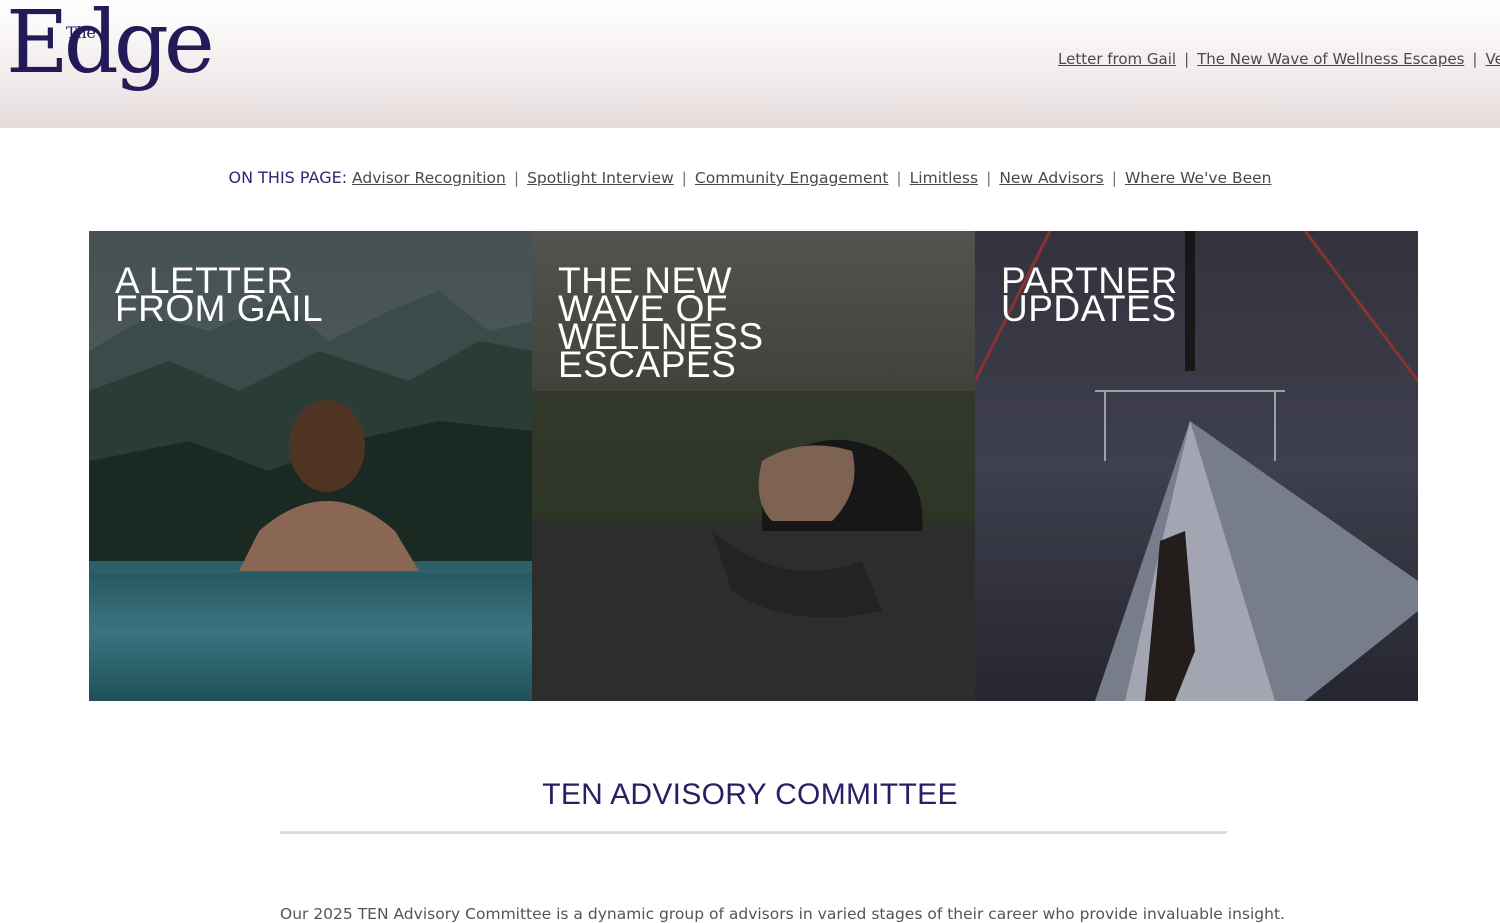 The width and height of the screenshot is (1500, 923). Describe the element at coordinates (1117, 59) in the screenshot. I see `nav-link-letter-from-gail: Letter from Gail` at that location.